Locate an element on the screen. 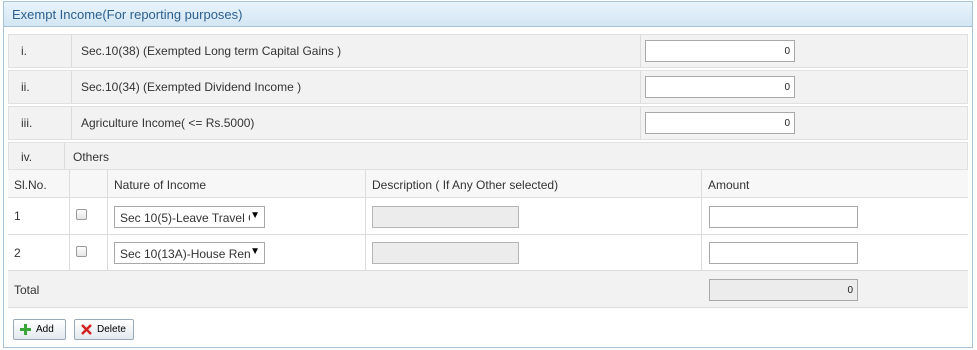 The width and height of the screenshot is (977, 350). add-button: Add is located at coordinates (39, 329).